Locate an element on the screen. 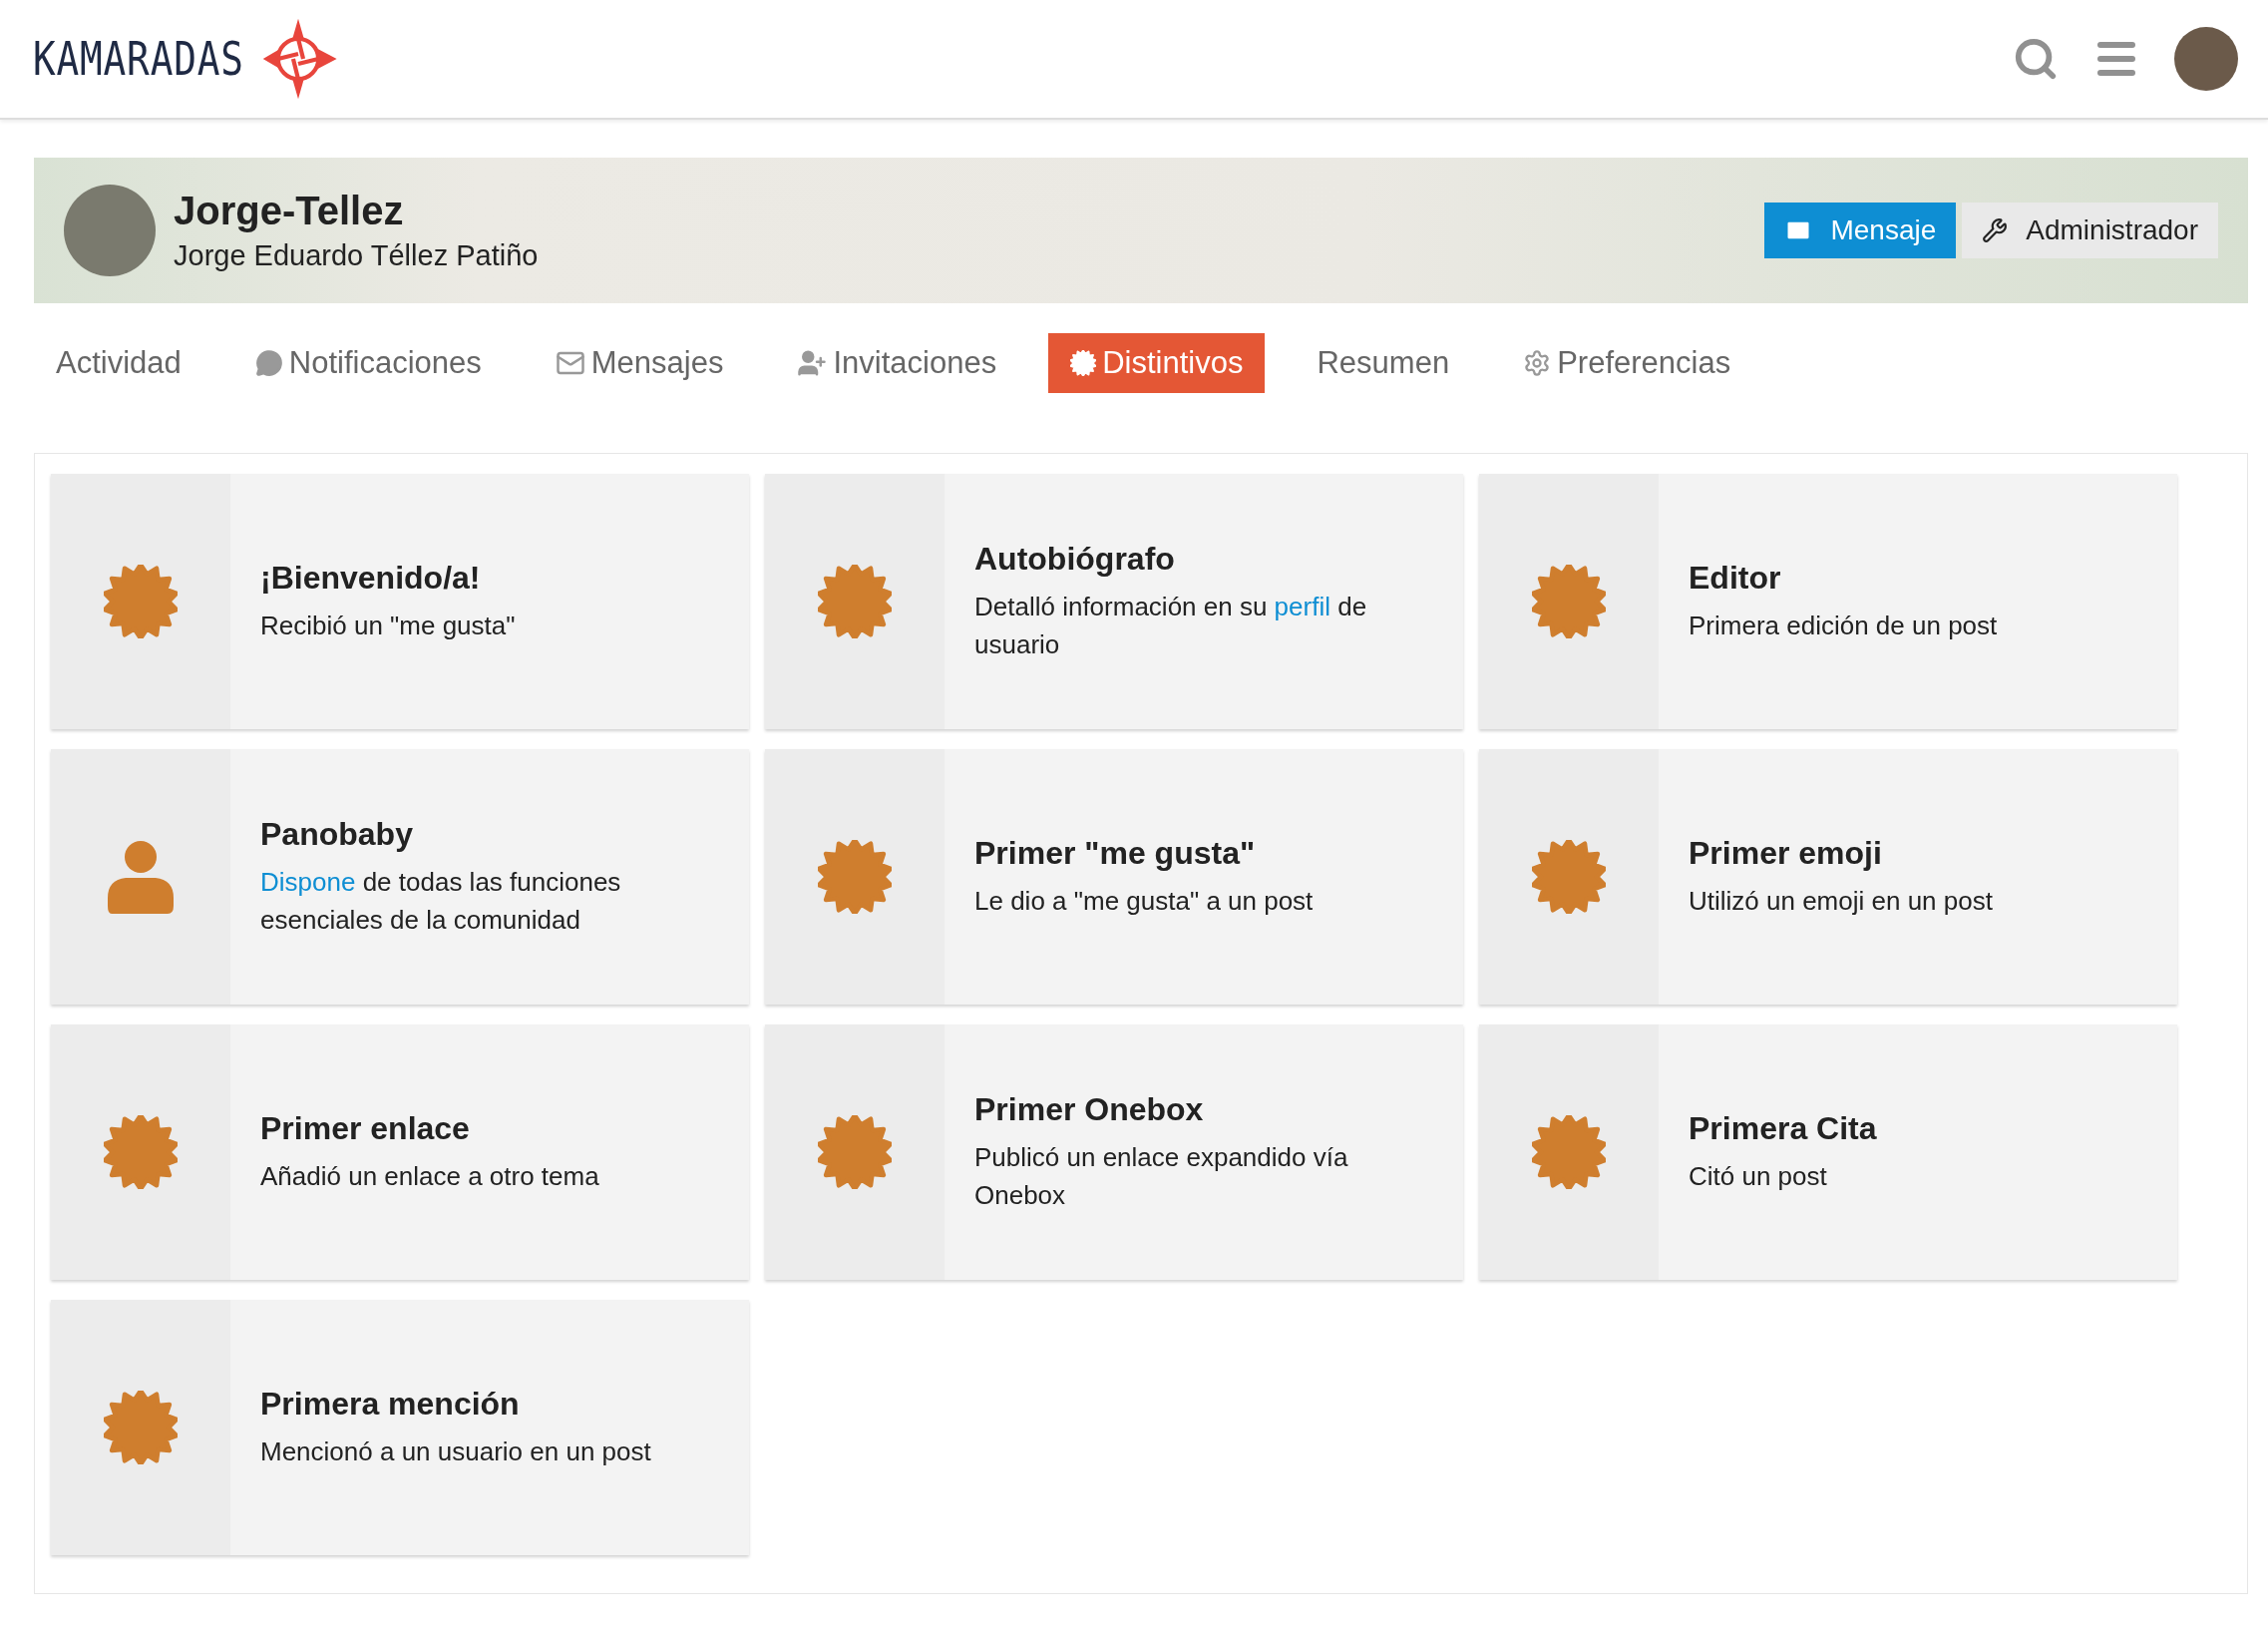 This screenshot has height=1636, width=2268. badge-description: Primera edición de un post is located at coordinates (1844, 626).